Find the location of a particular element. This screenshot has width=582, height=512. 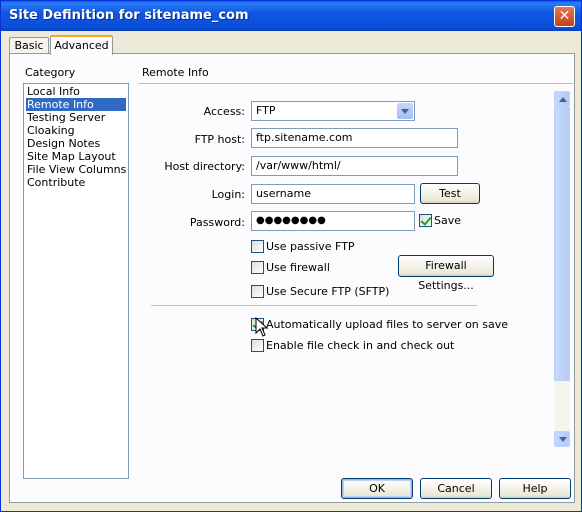

test-button: Test is located at coordinates (450, 193).